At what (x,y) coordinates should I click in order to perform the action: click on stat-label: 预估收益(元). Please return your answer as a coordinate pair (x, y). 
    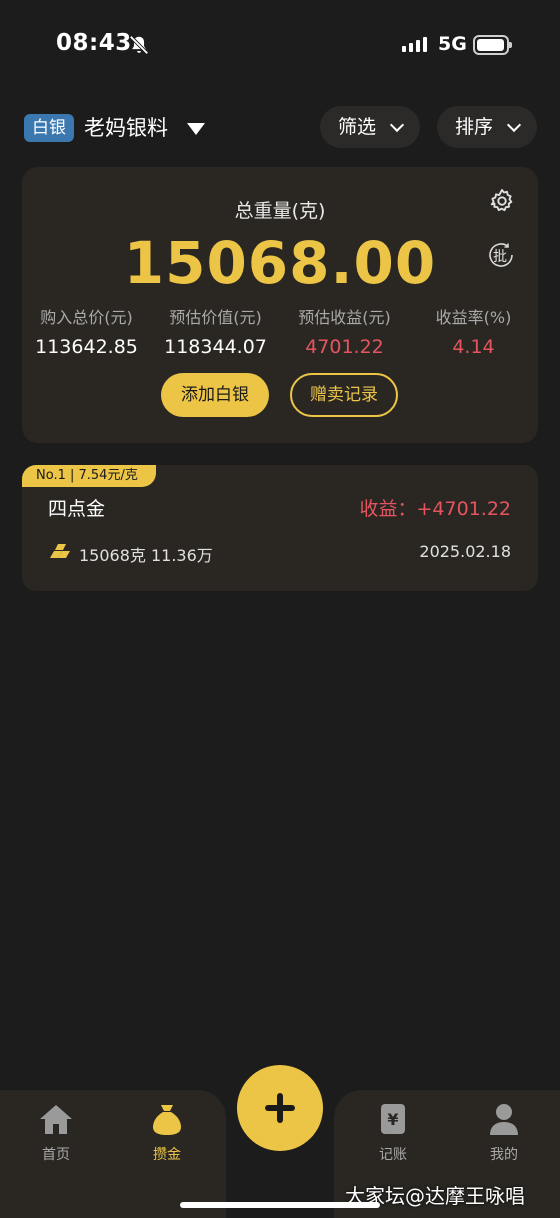
    Looking at the image, I should click on (344, 317).